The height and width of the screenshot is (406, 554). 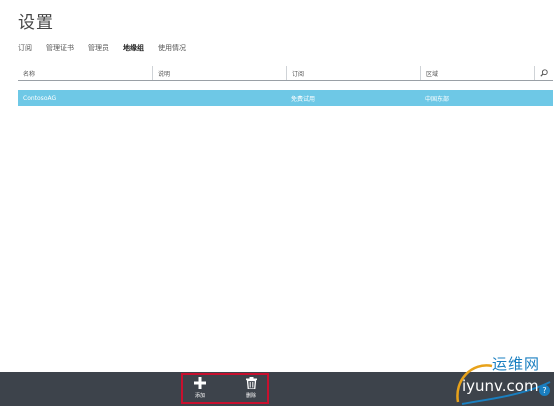 What do you see at coordinates (500, 386) in the screenshot?
I see `watermark-text-url: iyunv.com` at bounding box center [500, 386].